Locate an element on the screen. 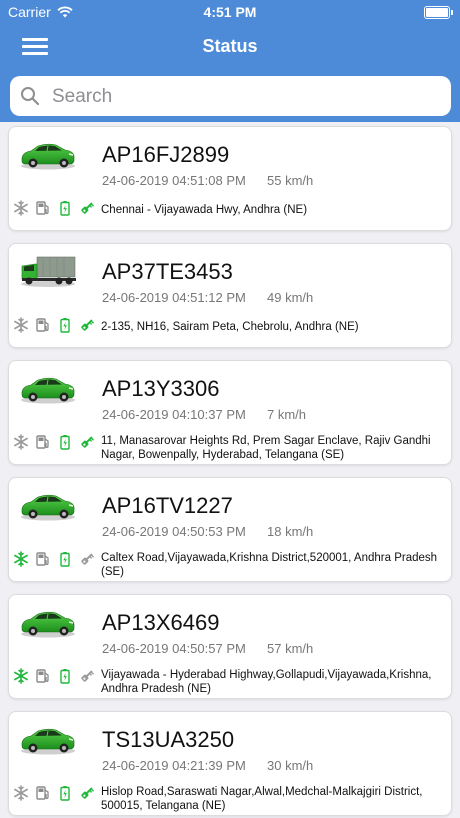 The height and width of the screenshot is (818, 460). search-input is located at coordinates (242, 97).